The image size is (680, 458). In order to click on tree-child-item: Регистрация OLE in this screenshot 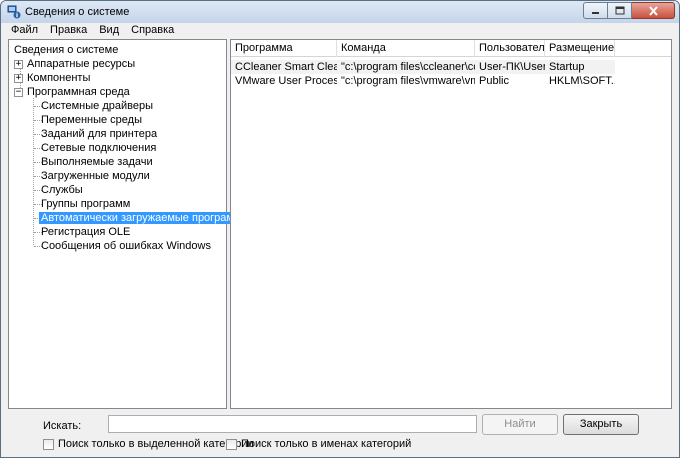, I will do `click(85, 232)`.